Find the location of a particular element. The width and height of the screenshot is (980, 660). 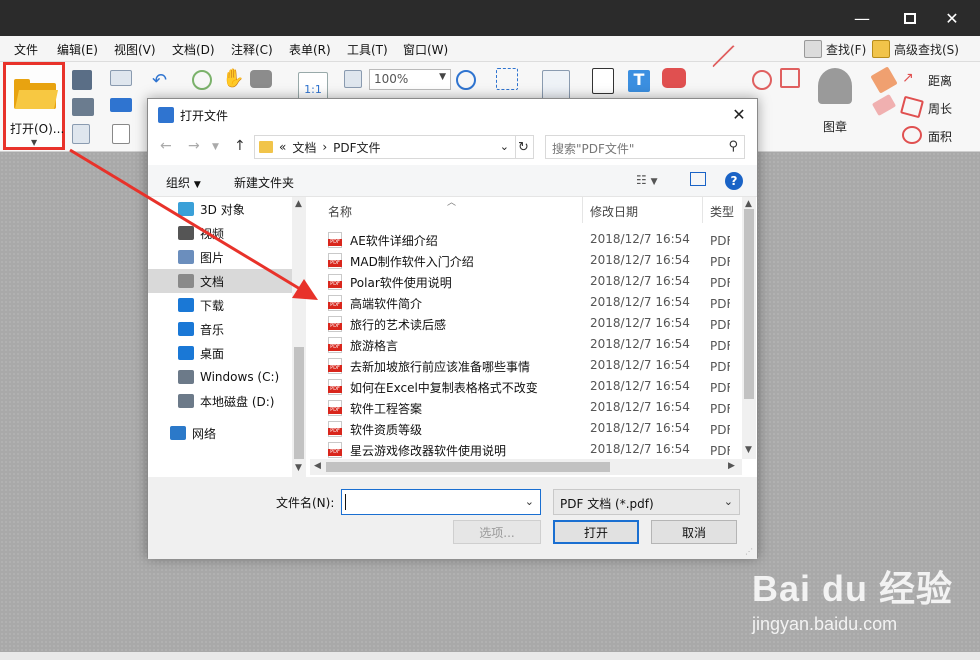

snapshot-icon is located at coordinates (261, 79).